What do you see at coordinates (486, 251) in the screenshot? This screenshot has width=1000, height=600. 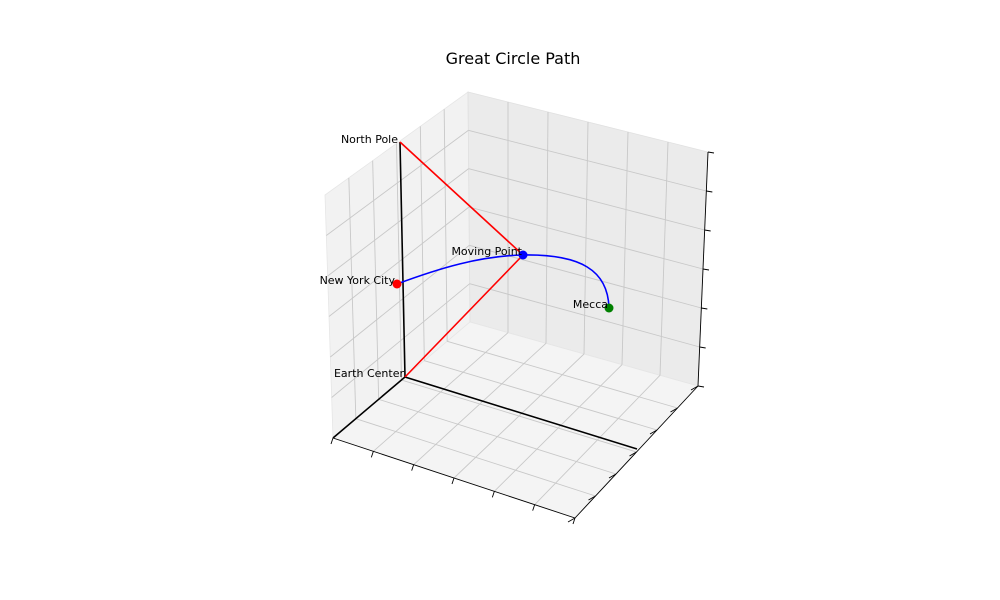 I see `label-moving-point: Moving Point` at bounding box center [486, 251].